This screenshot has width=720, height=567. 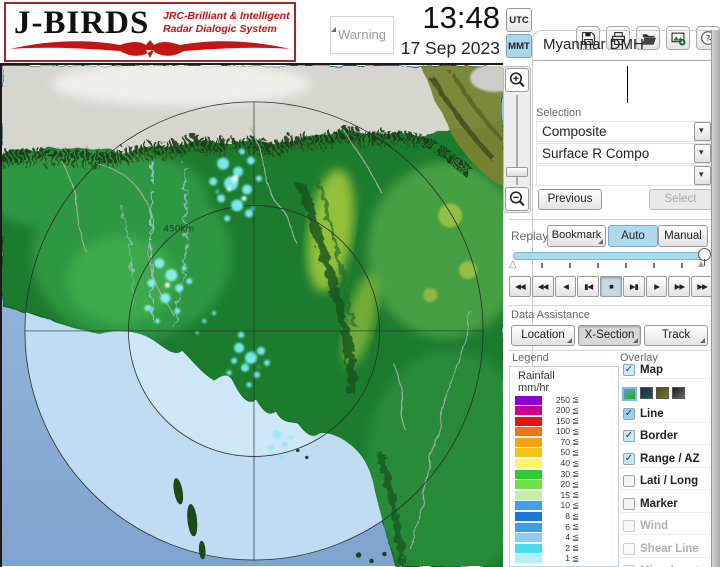 I want to click on shear-line-checkbox, so click(x=629, y=548).